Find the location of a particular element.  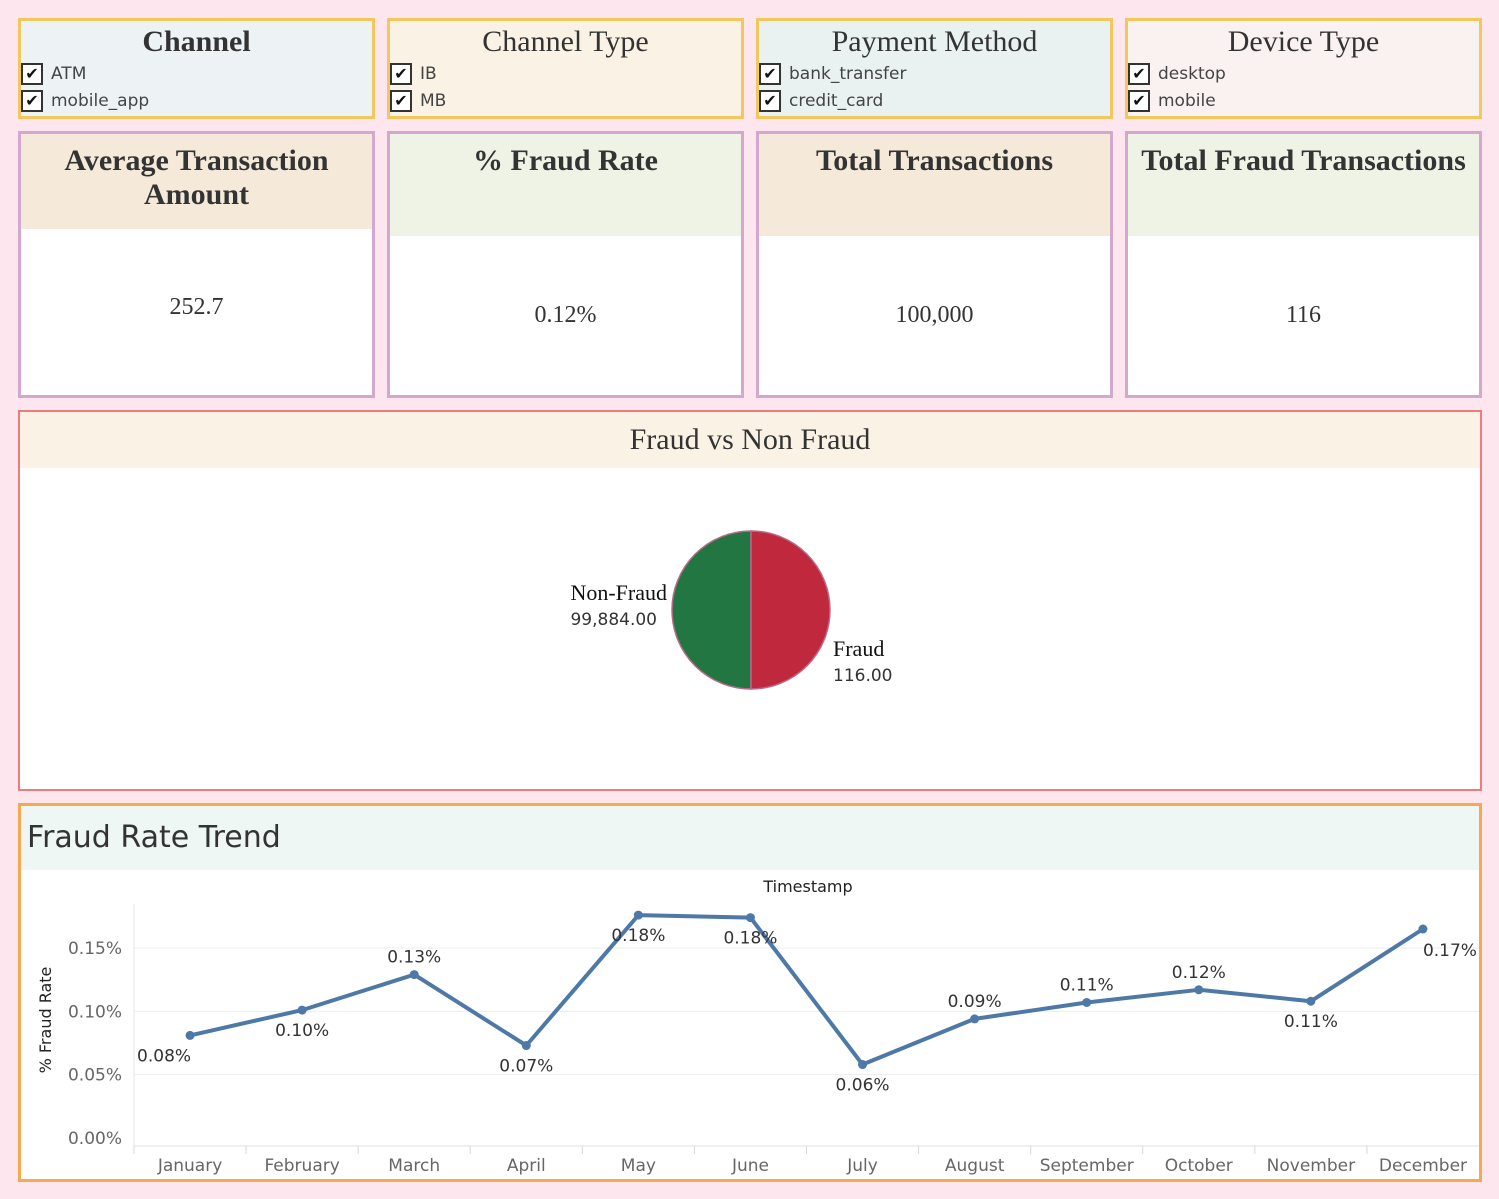

data-label: 0.17% is located at coordinates (1450, 951).